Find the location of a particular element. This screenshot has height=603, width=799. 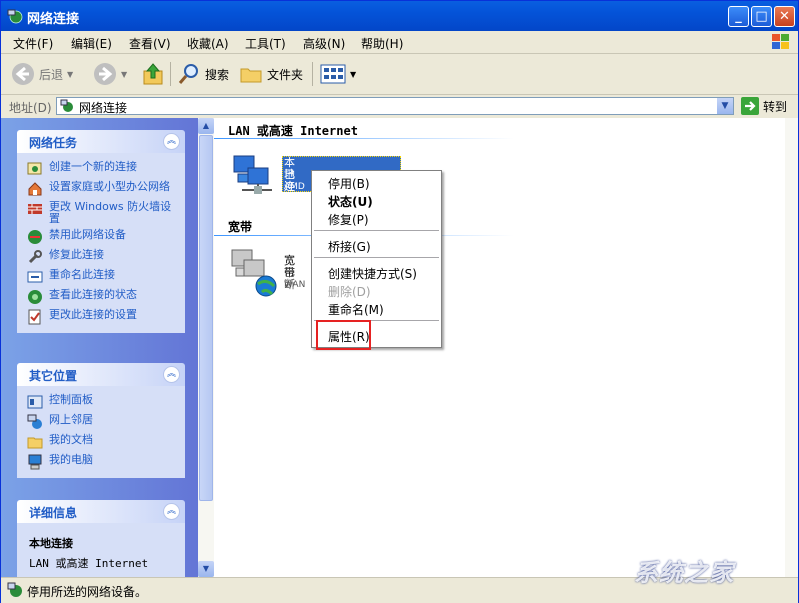

address-label: 地址(D) is located at coordinates (30, 108).